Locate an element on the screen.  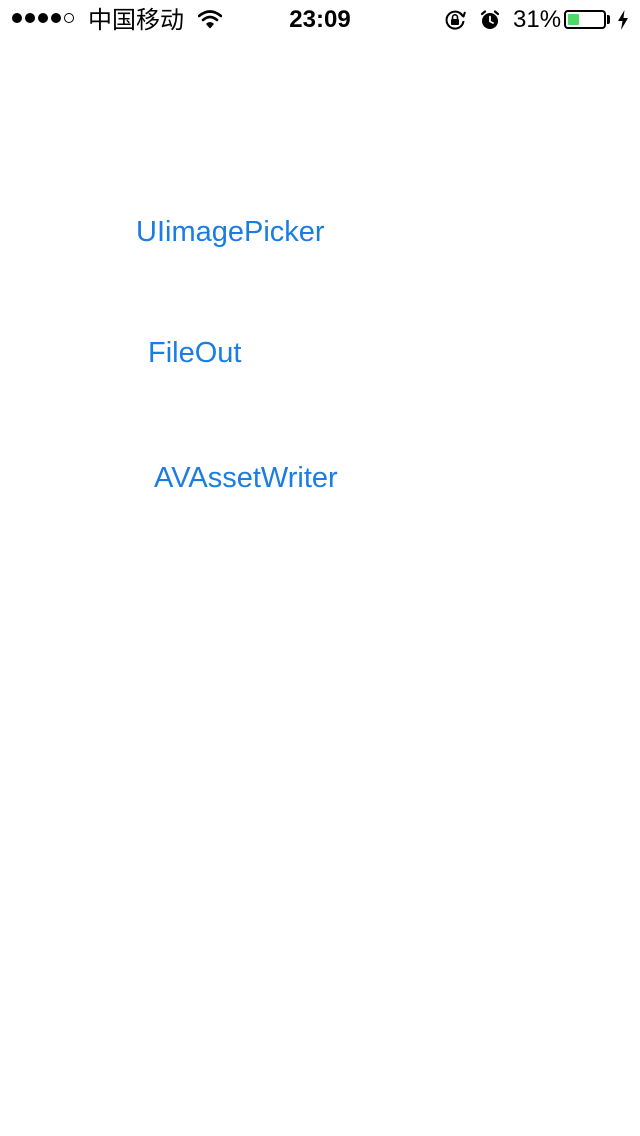
status-bar: 中国移动 23:09 31% is located at coordinates (320, 20).